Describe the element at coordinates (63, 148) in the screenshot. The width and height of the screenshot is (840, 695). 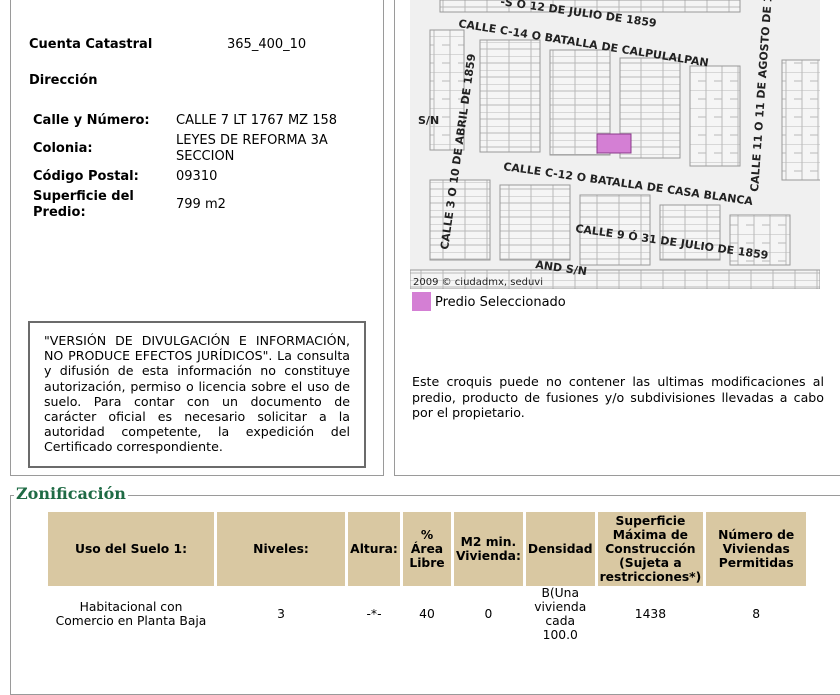
I see `colonia-label: Colonia:` at that location.